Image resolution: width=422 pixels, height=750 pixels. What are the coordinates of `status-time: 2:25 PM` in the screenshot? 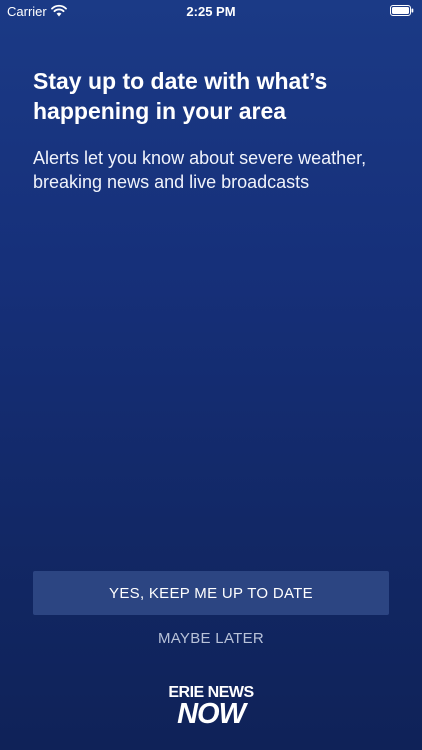 It's located at (211, 11).